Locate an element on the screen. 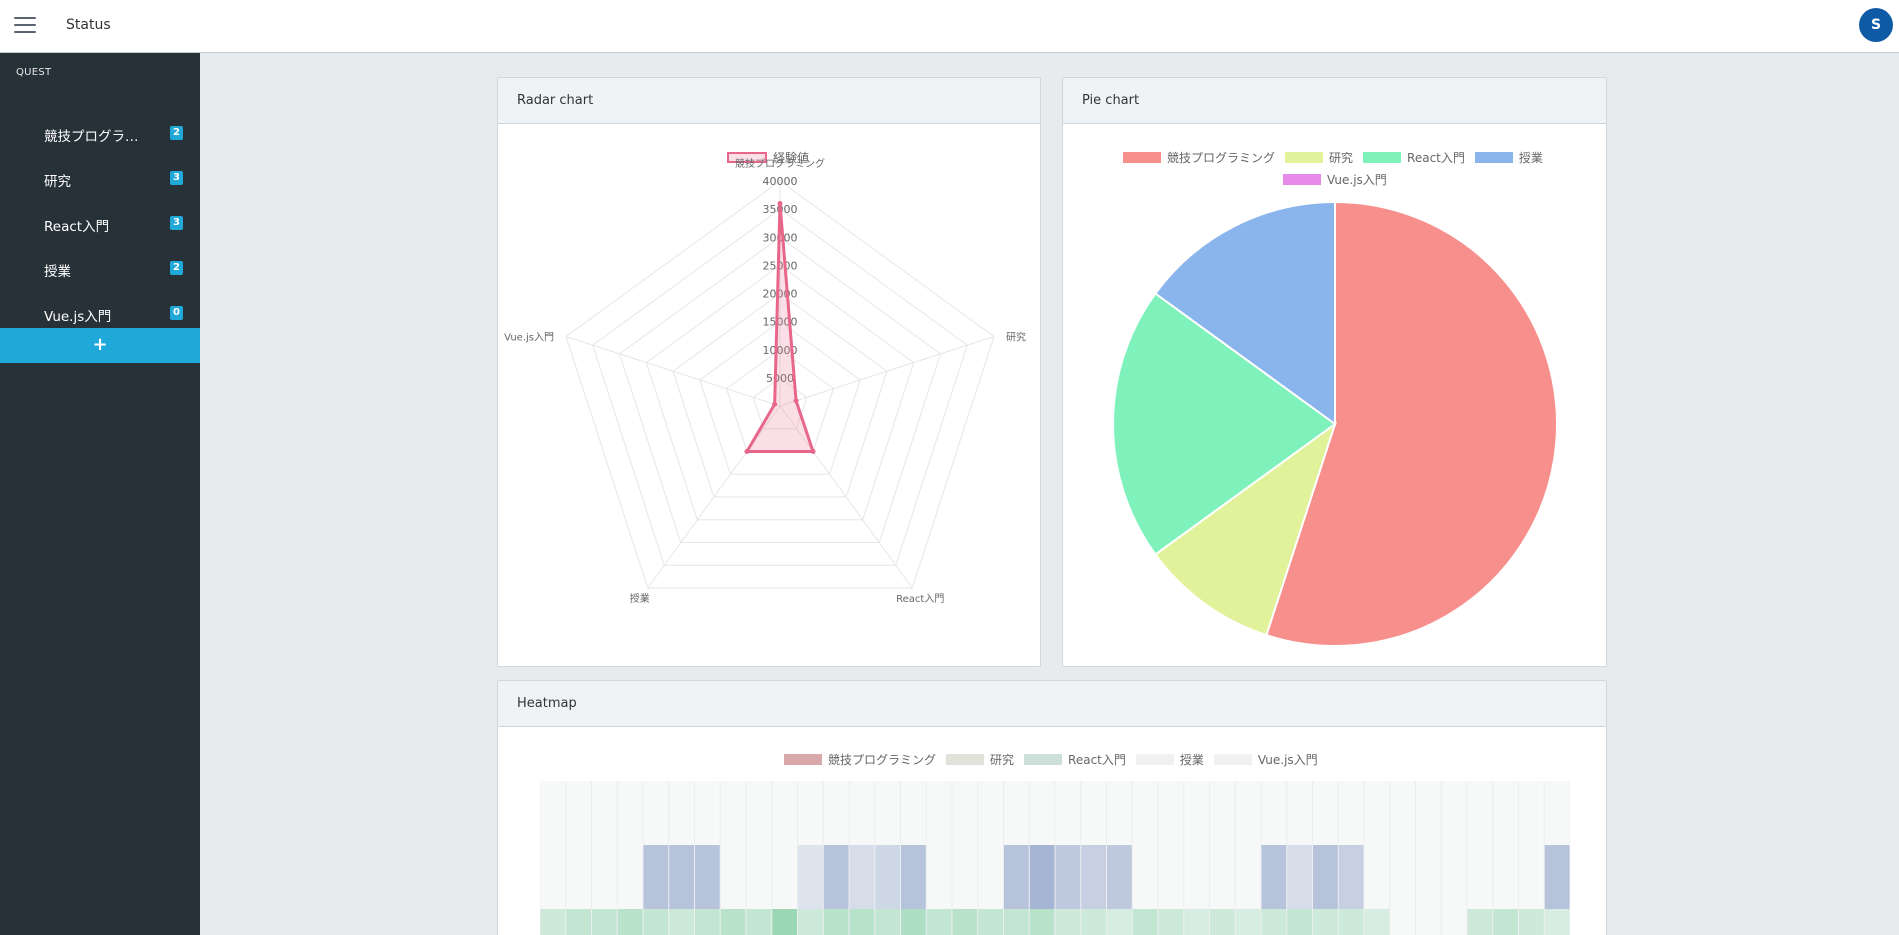 The image size is (1899, 935). radar-point-label: React入門 is located at coordinates (920, 599).